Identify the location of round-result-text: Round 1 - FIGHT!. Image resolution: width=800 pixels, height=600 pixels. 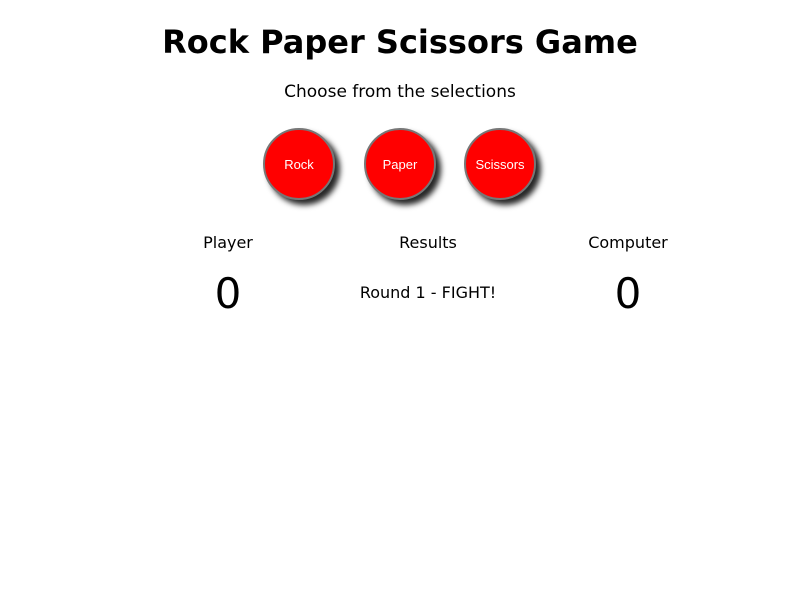
(428, 292).